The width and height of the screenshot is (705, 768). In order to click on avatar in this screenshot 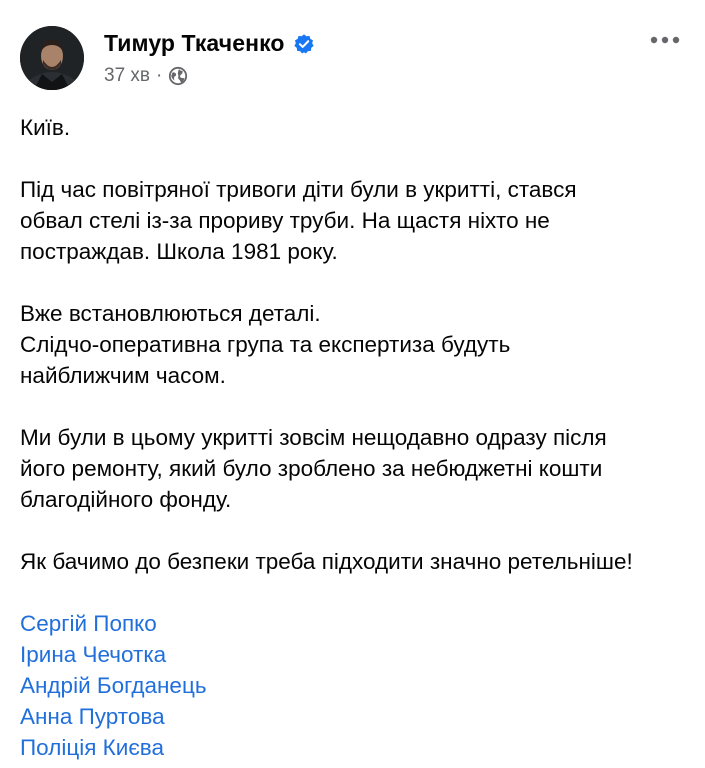, I will do `click(52, 58)`.